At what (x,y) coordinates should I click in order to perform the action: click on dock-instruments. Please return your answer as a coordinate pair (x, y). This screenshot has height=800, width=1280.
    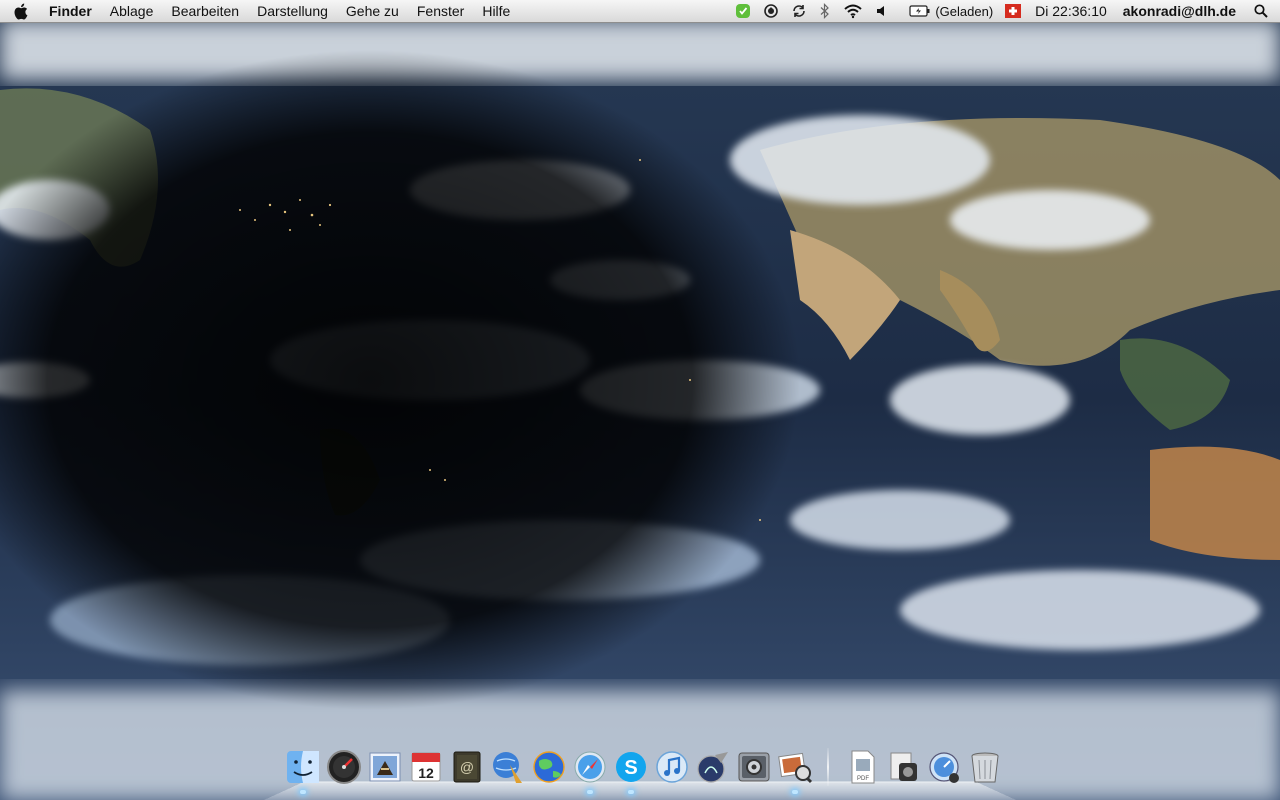
    Looking at the image, I should click on (713, 767).